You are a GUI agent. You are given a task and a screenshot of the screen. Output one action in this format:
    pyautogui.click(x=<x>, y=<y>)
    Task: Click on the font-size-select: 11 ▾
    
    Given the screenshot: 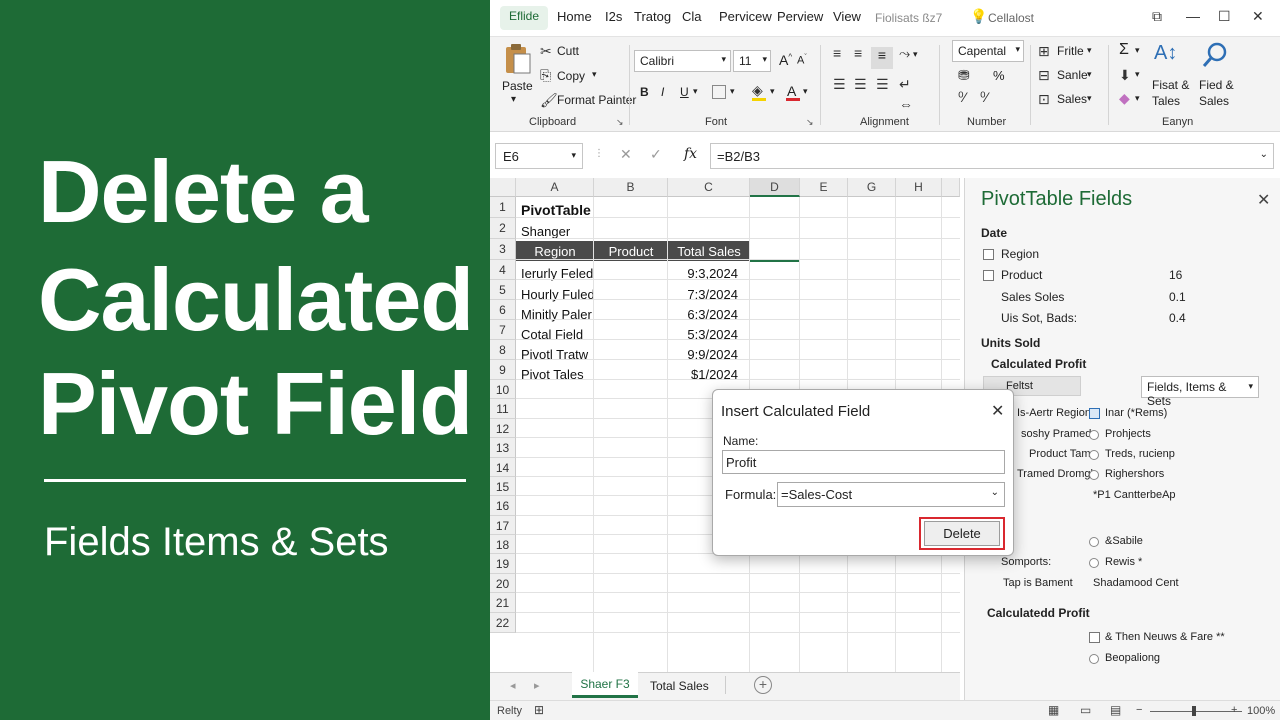 What is the action you would take?
    pyautogui.click(x=752, y=61)
    